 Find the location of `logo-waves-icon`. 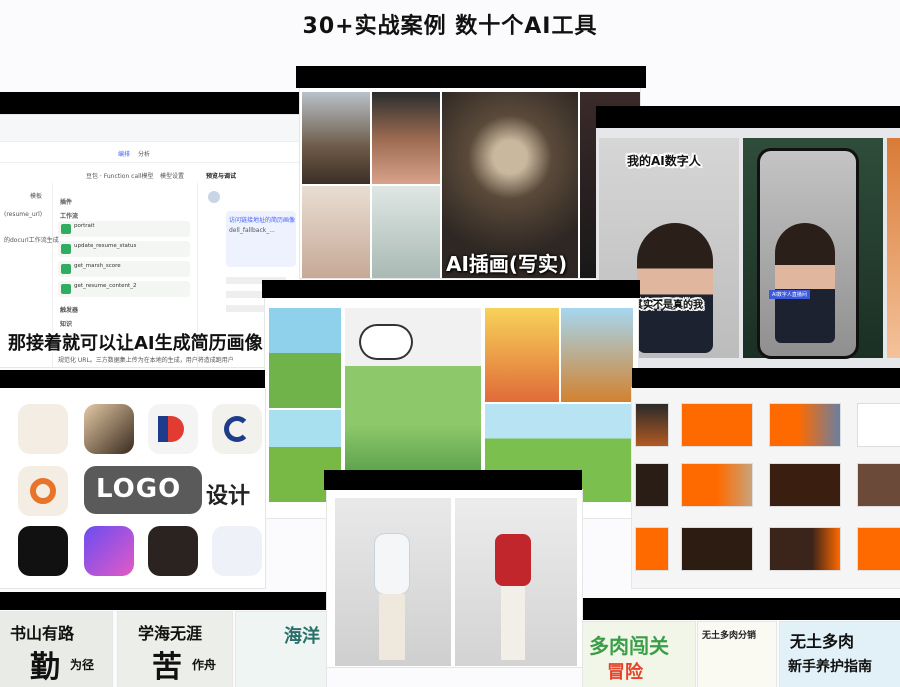

logo-waves-icon is located at coordinates (43, 429).